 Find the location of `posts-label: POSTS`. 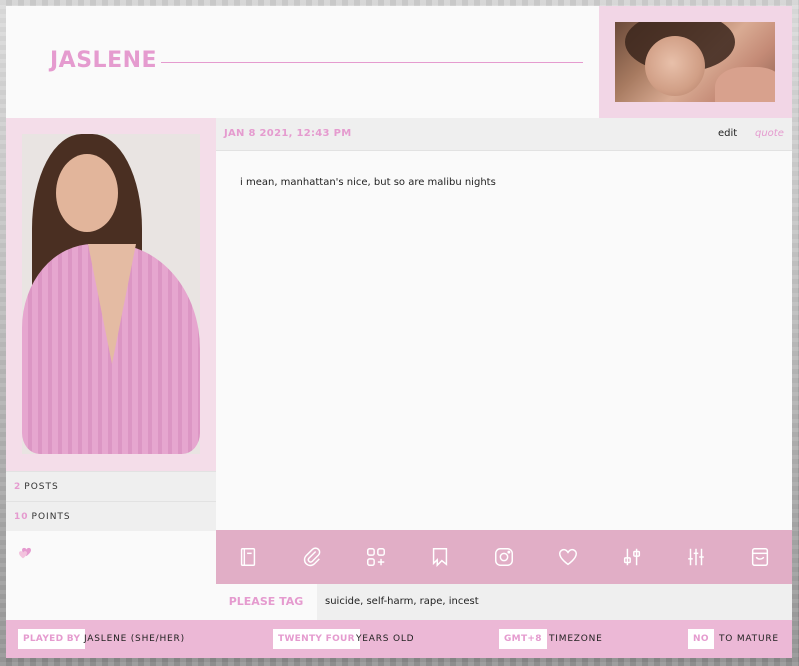

posts-label: POSTS is located at coordinates (41, 487).